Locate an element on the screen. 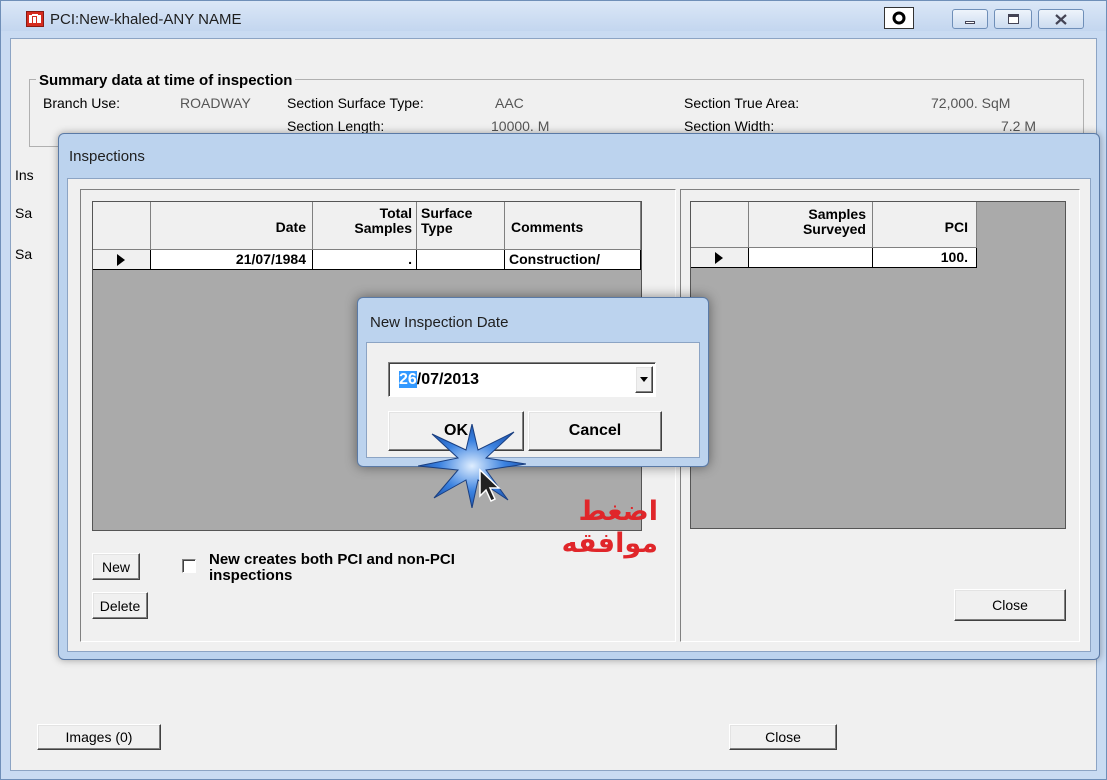 The width and height of the screenshot is (1107, 780). row-total-samples-cell: . is located at coordinates (365, 260).